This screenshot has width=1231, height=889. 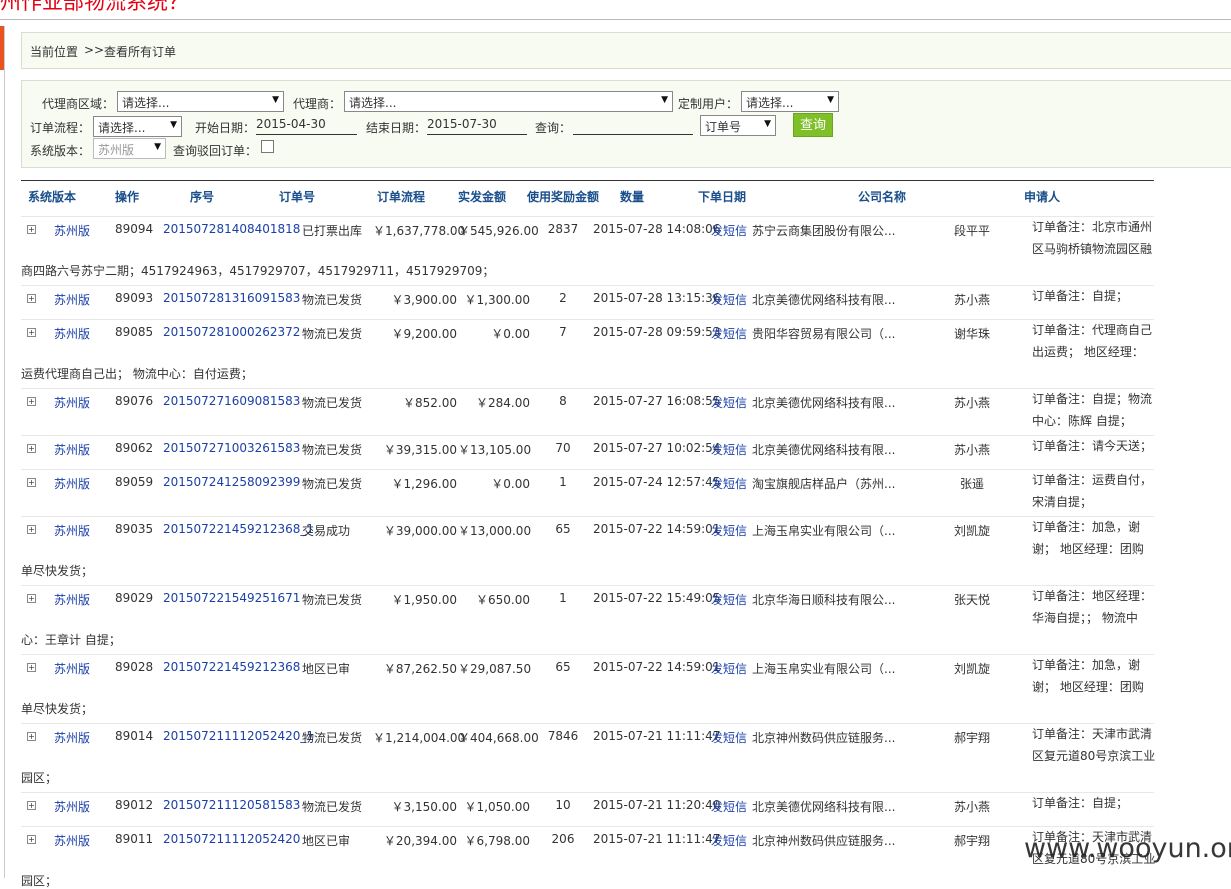 What do you see at coordinates (498, 231) in the screenshot?
I see `cell-actual: ￥545,926.00` at bounding box center [498, 231].